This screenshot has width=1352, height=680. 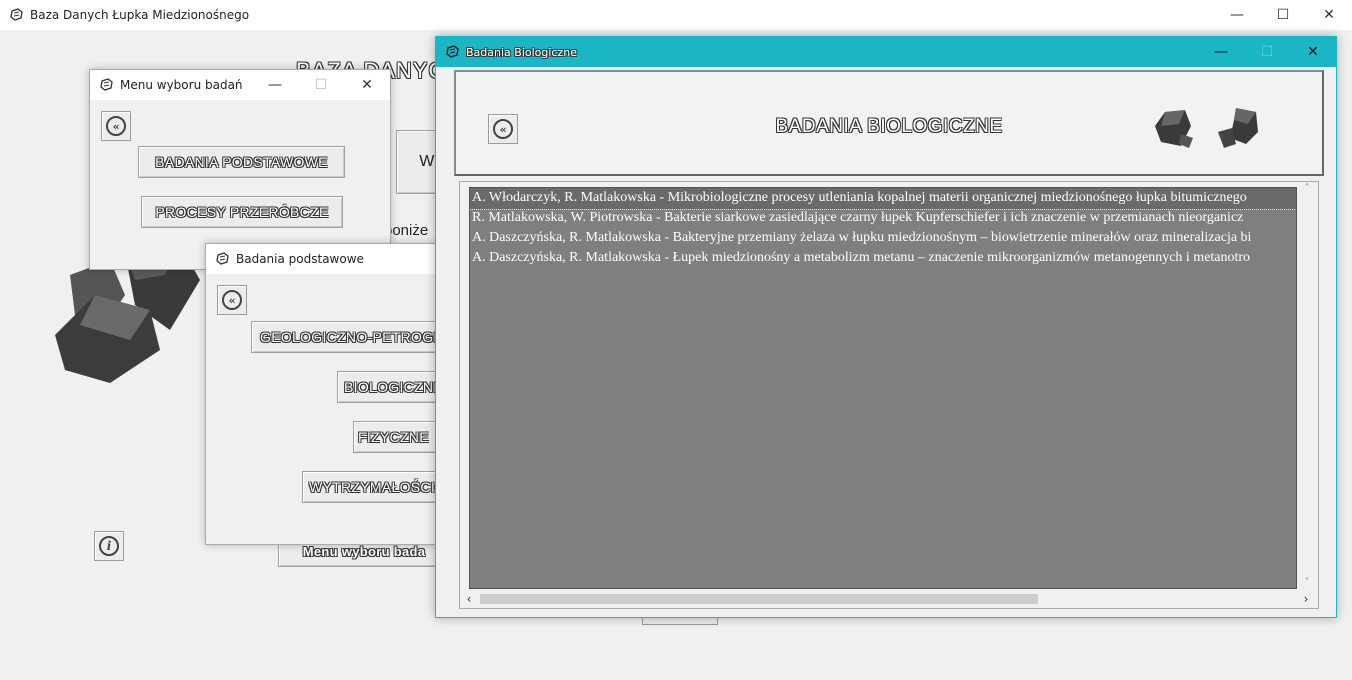 I want to click on horizontal-scrollbar: ‹ ›, so click(x=887, y=599).